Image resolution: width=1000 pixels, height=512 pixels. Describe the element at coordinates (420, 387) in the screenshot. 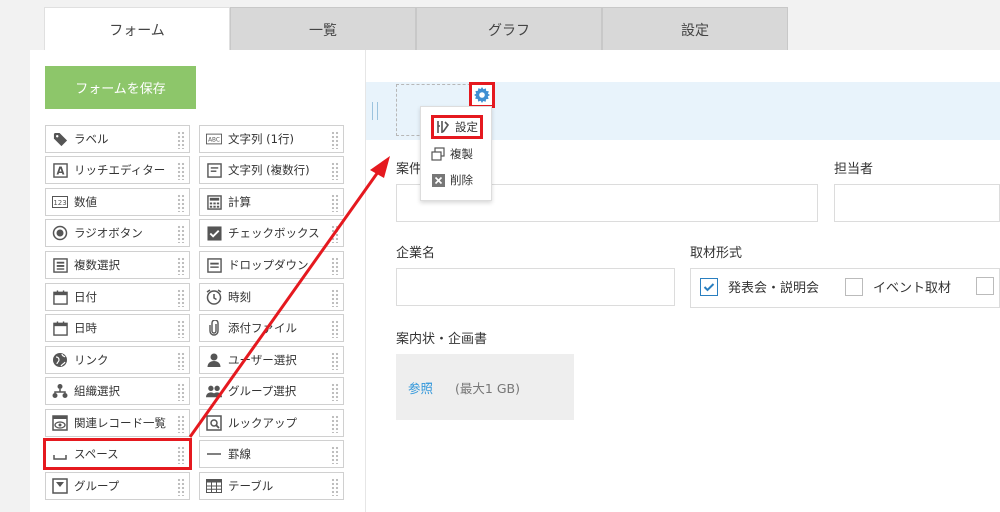

I see `browse-link: 参照` at that location.